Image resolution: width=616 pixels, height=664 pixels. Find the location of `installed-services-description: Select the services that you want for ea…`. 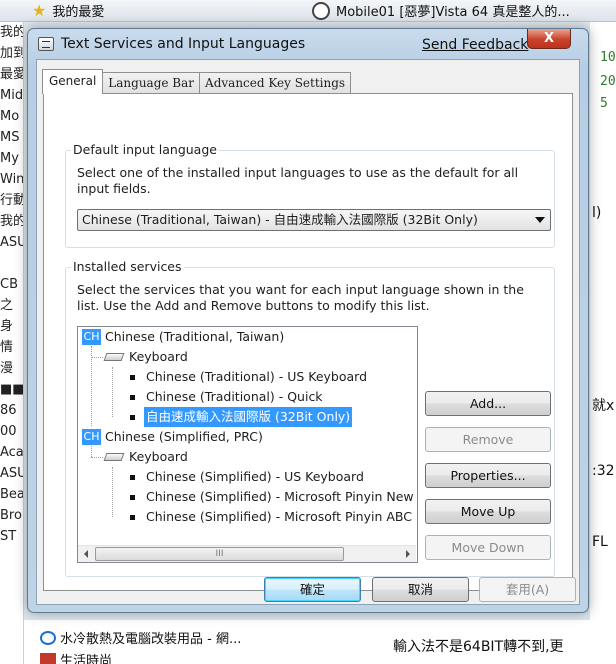

installed-services-description: Select the services that you want for ea… is located at coordinates (300, 297).